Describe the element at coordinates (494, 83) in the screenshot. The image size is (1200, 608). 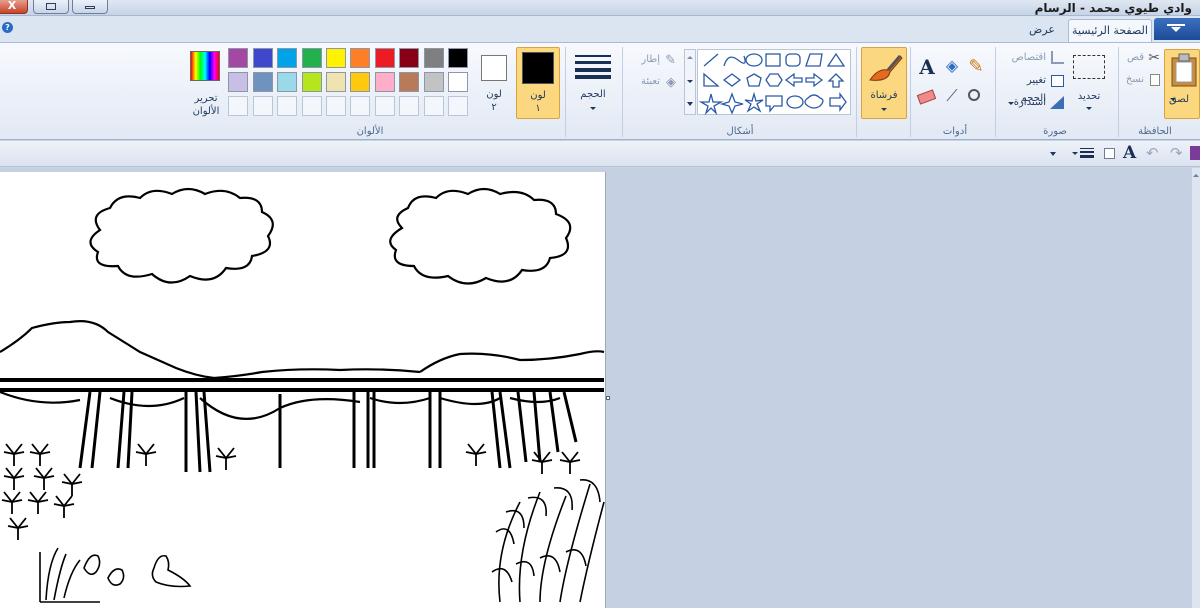
I see `color2-button: لون ٢` at that location.